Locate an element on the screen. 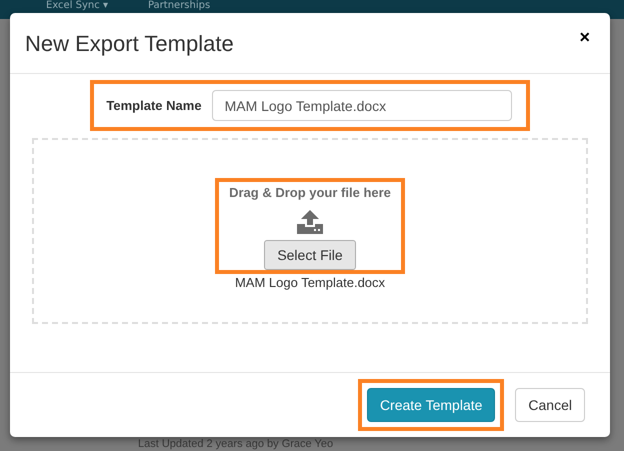  cancel-button: Cancel is located at coordinates (550, 405).